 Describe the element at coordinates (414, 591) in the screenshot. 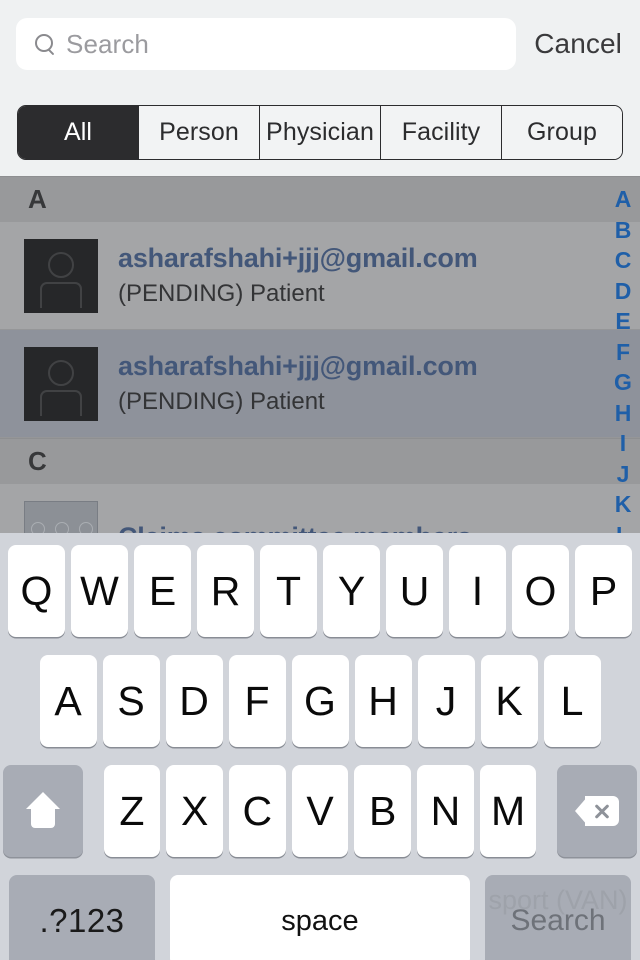

I see `key-u: U` at that location.